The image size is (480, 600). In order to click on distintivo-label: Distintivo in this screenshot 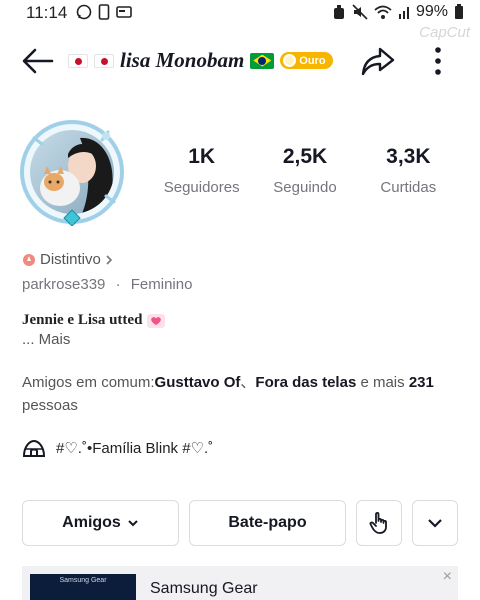, I will do `click(70, 259)`.